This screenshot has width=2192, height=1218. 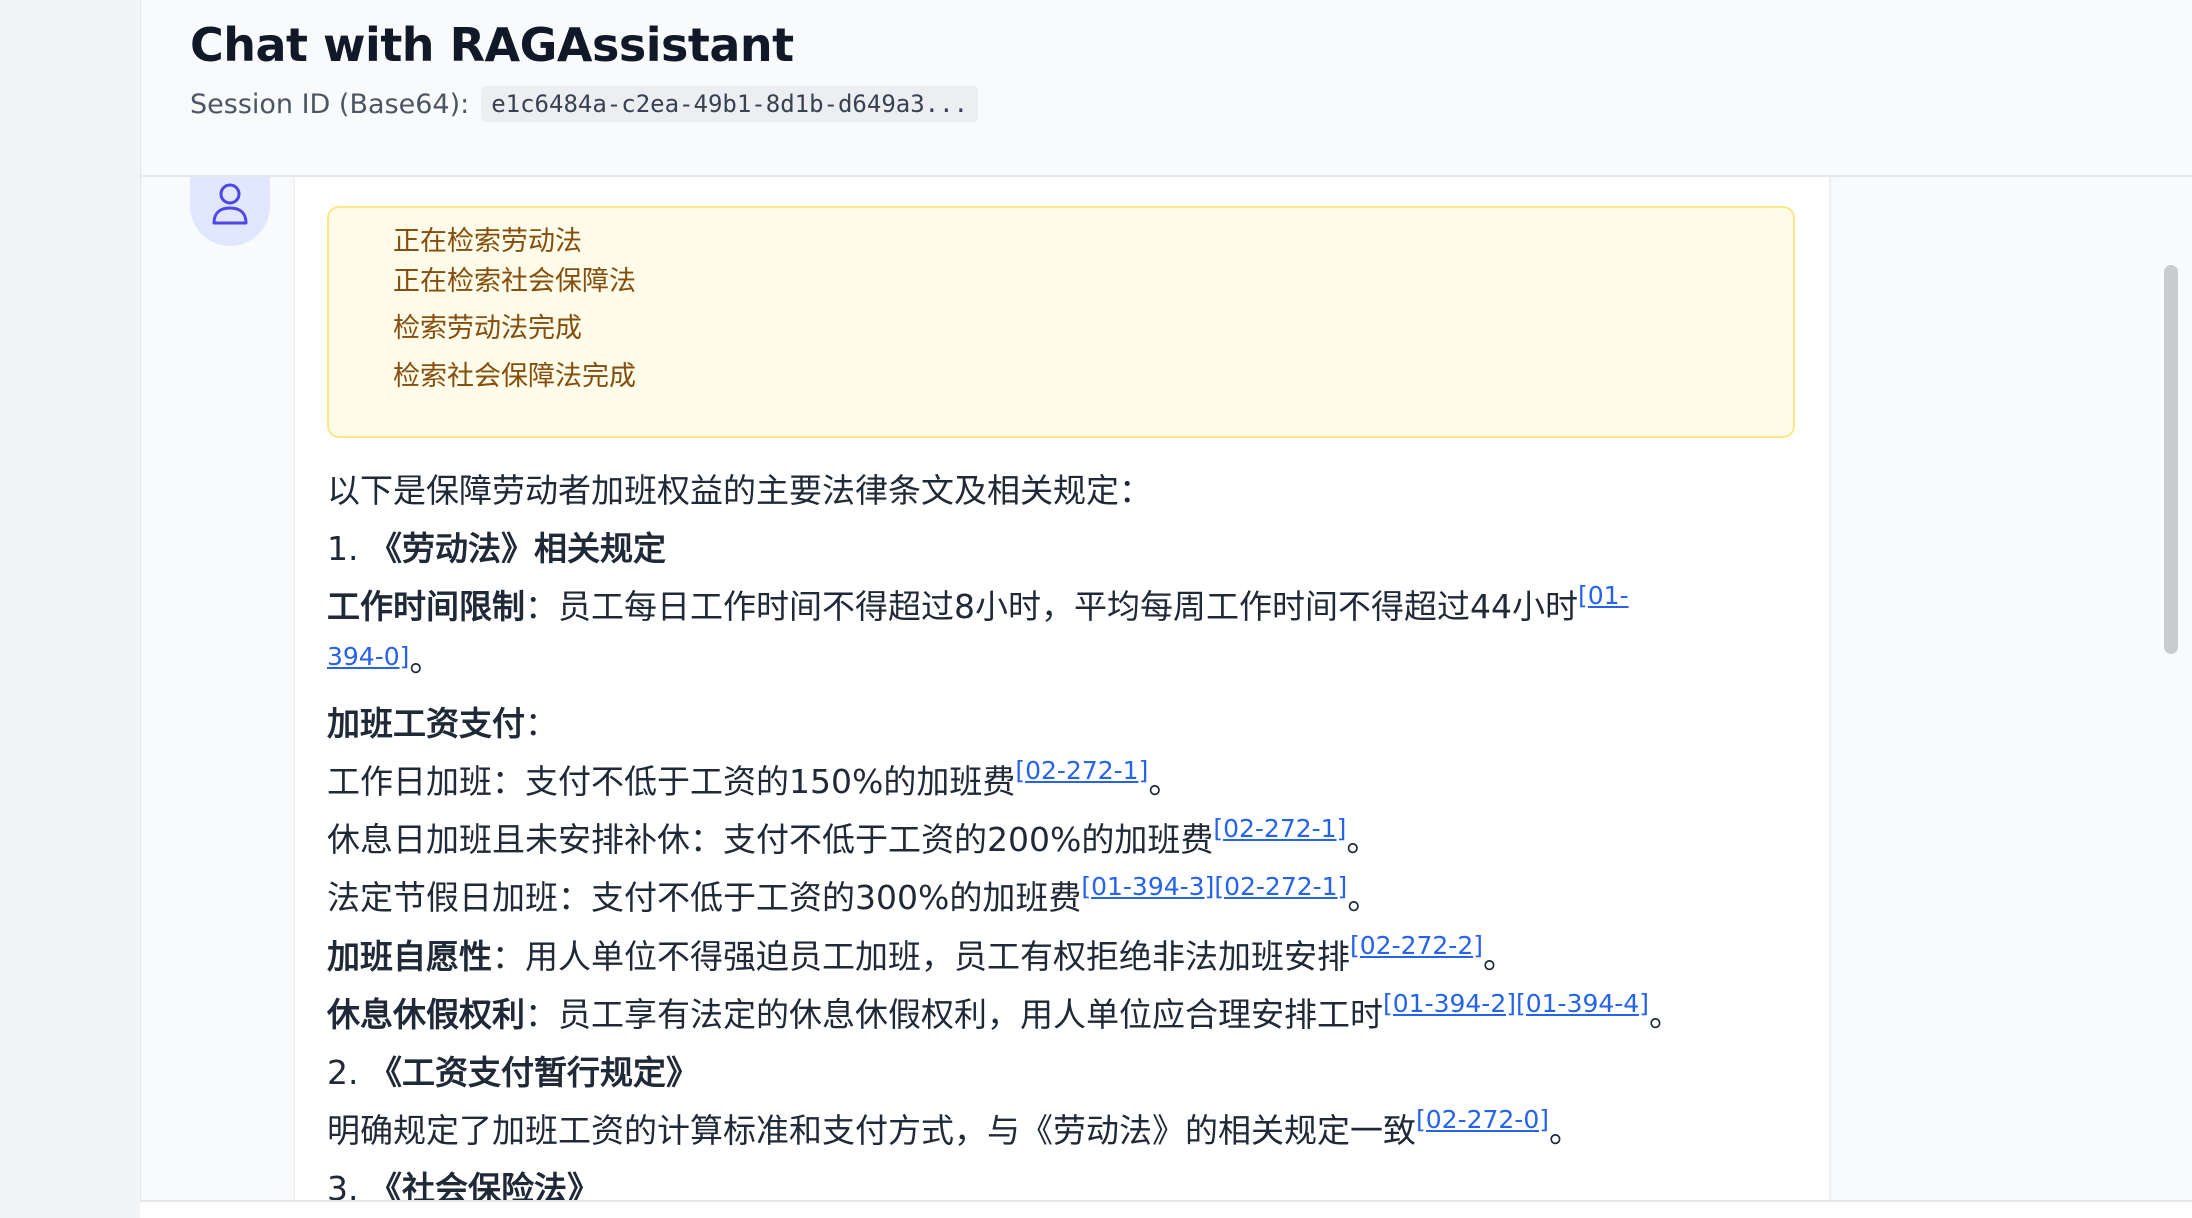 I want to click on pay-heading: 加班工资支付：, so click(x=442, y=723).